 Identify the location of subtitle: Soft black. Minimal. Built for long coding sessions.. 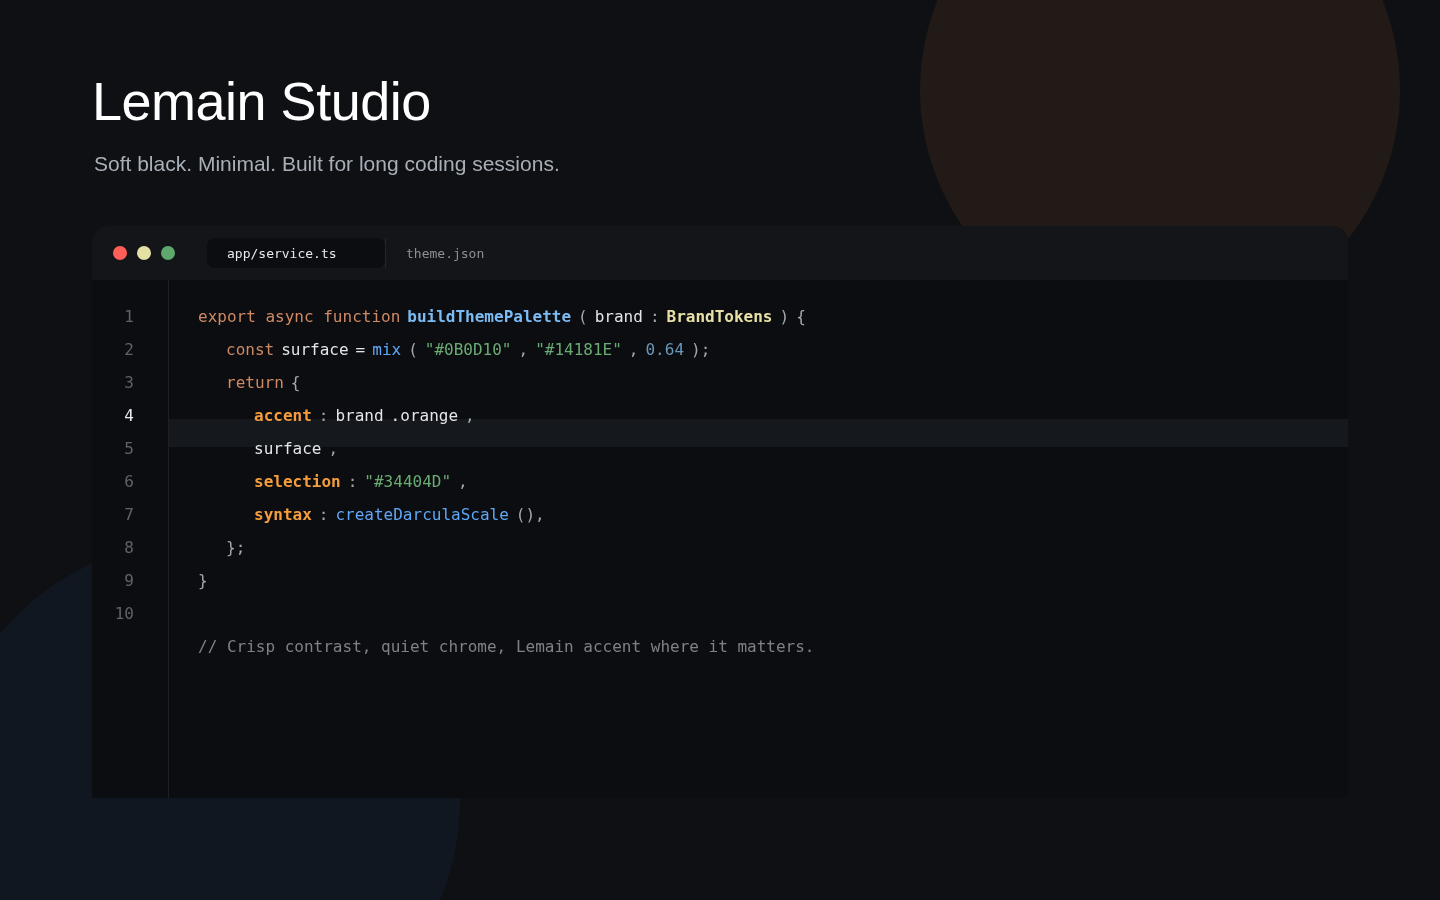
(327, 164).